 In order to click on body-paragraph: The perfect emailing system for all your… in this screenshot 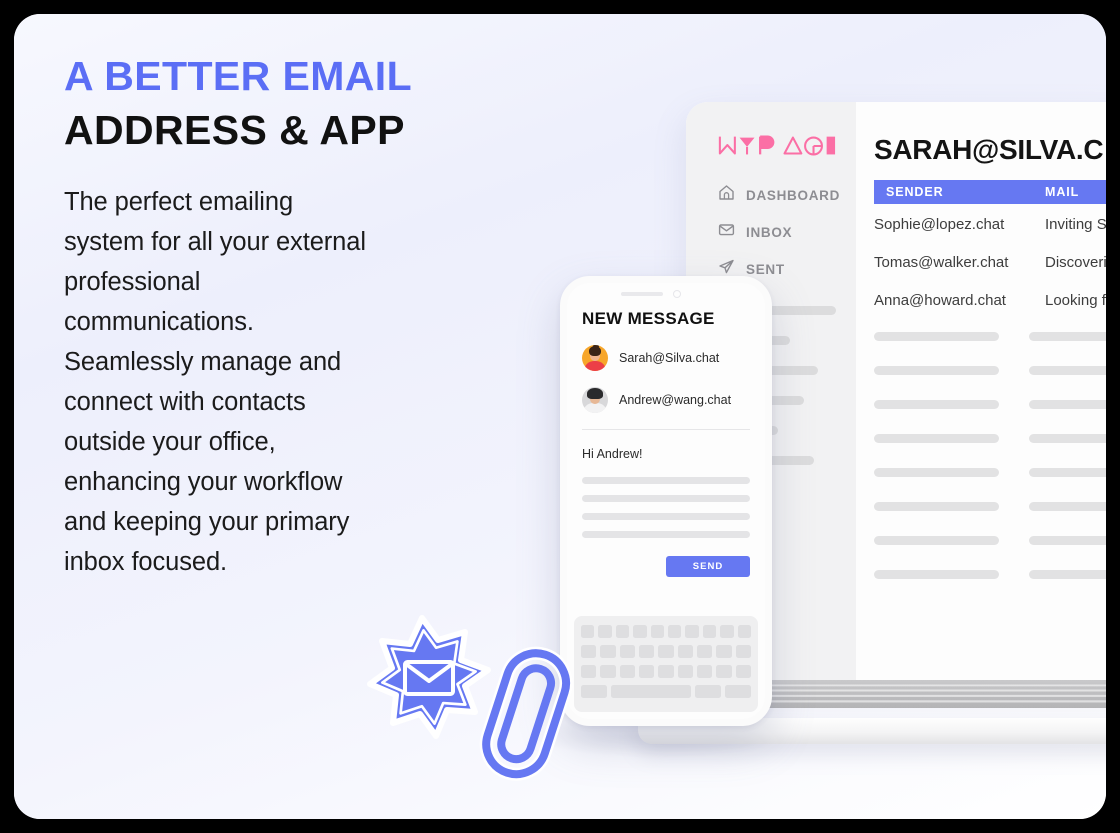, I will do `click(215, 381)`.